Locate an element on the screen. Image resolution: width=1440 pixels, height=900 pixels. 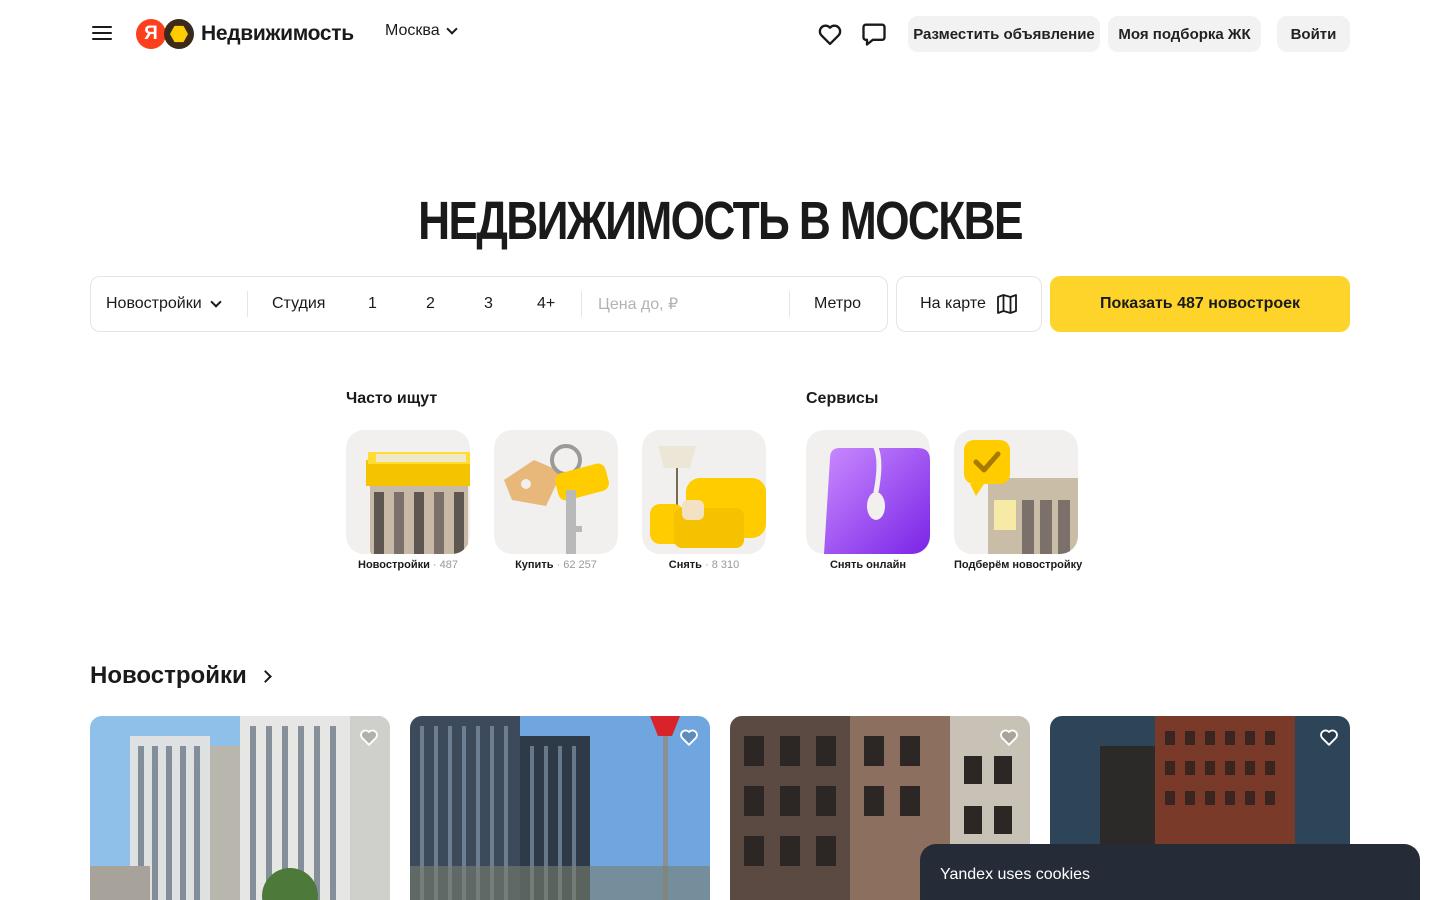
room-studio: Студия is located at coordinates (298, 304).